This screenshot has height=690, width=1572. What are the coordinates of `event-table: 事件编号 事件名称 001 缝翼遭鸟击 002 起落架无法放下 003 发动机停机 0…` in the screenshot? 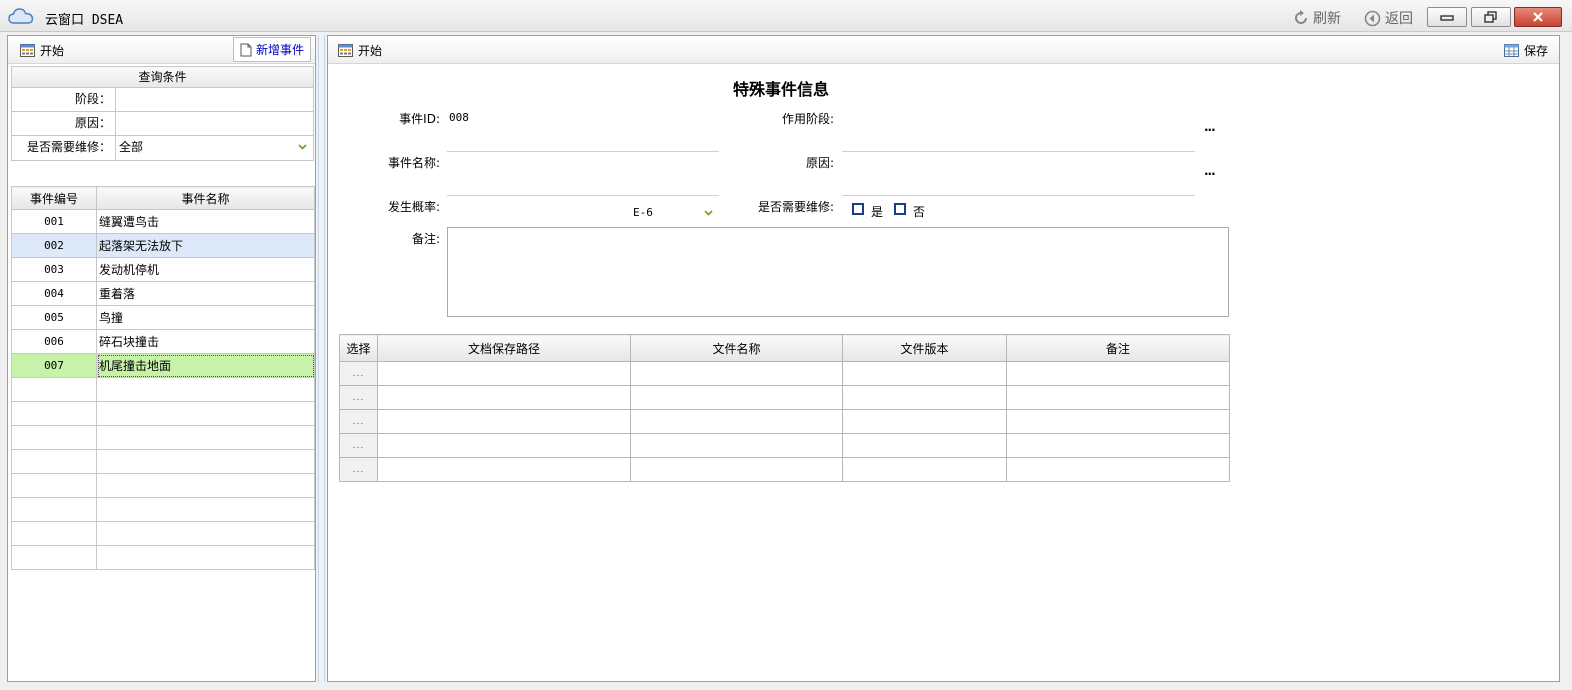 It's located at (163, 378).